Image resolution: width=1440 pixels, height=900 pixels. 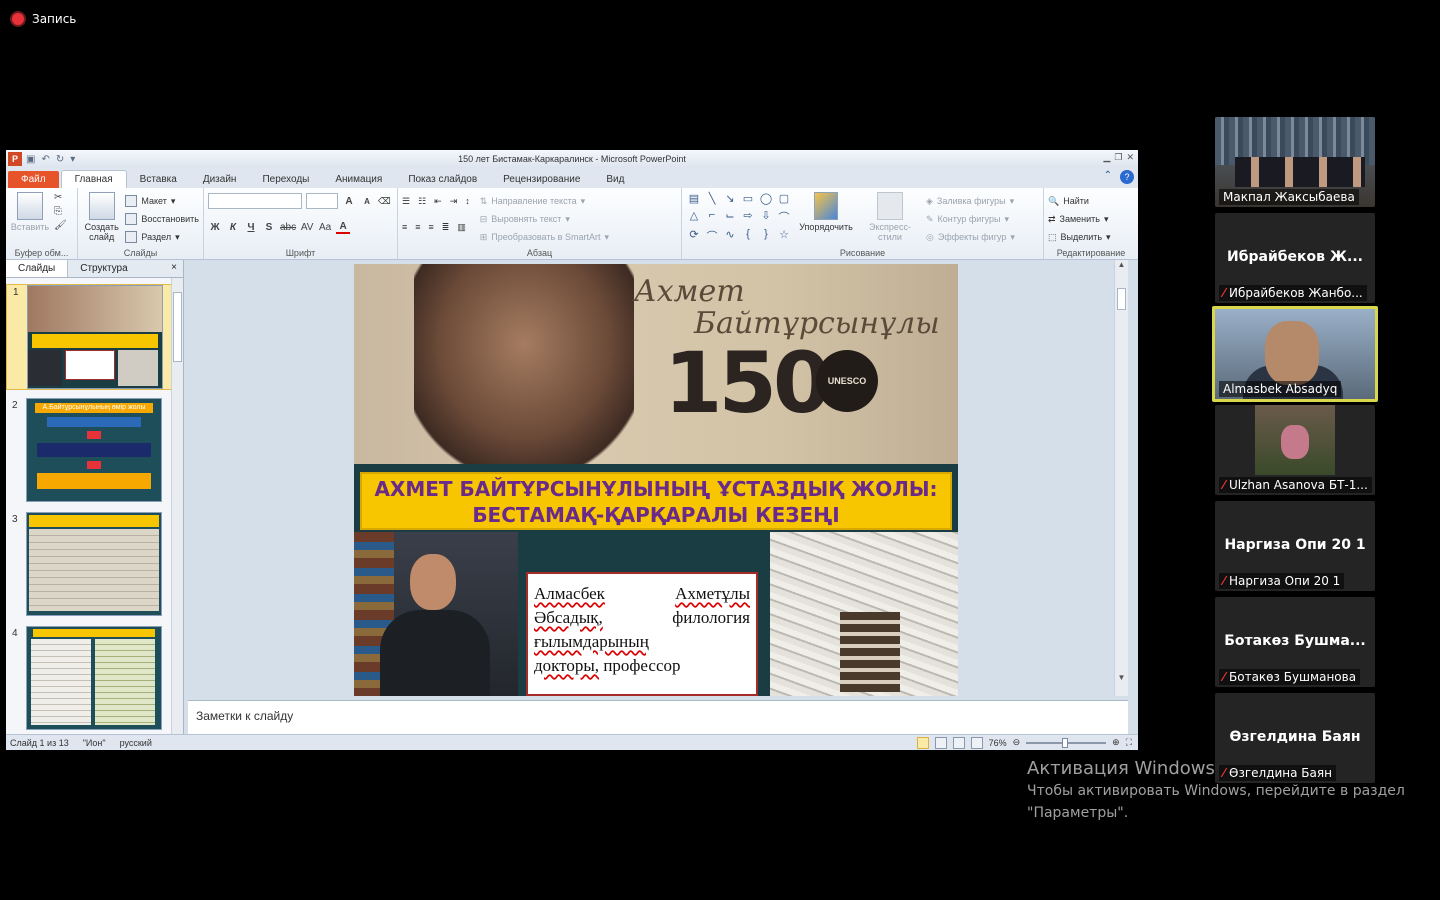 I want to click on align-text-button: ⊟ Выровнять текст ▾, so click(x=544, y=219).